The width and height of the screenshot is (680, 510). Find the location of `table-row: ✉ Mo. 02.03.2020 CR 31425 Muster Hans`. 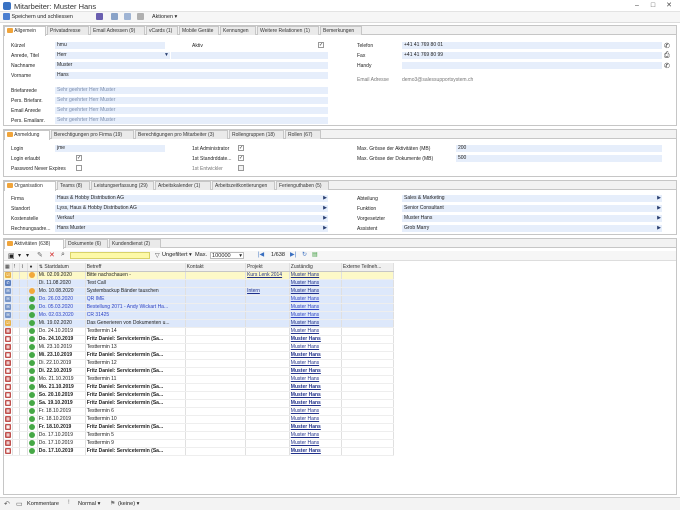

table-row: ✉ Mo. 02.03.2020 CR 31425 Muster Hans is located at coordinates (199, 315).